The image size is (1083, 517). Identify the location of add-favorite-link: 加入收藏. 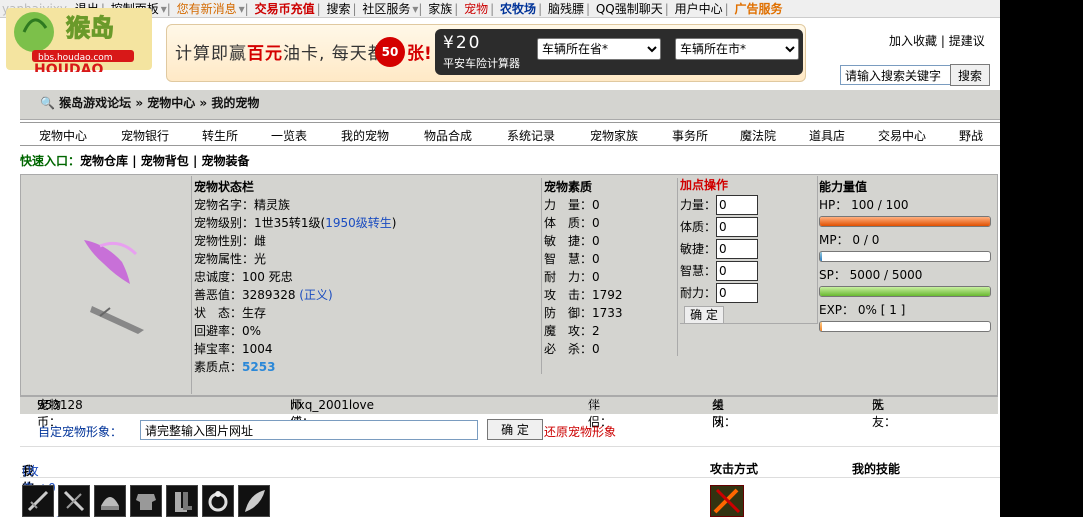
(913, 41).